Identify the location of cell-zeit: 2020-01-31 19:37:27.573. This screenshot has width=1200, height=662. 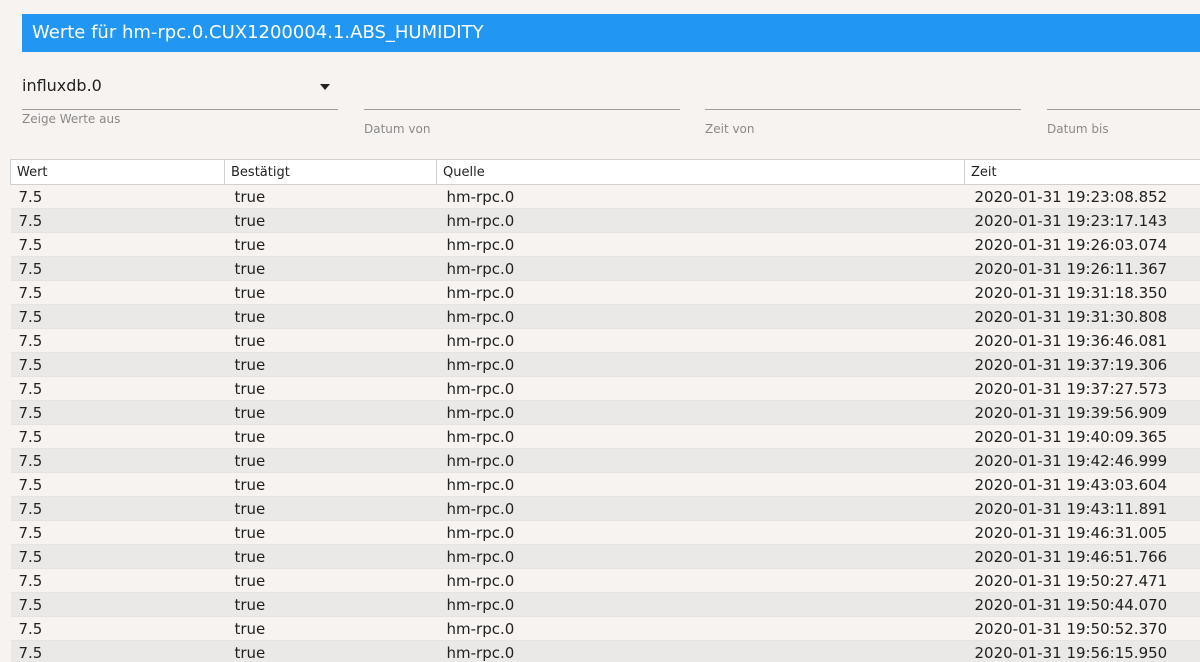
(1082, 388).